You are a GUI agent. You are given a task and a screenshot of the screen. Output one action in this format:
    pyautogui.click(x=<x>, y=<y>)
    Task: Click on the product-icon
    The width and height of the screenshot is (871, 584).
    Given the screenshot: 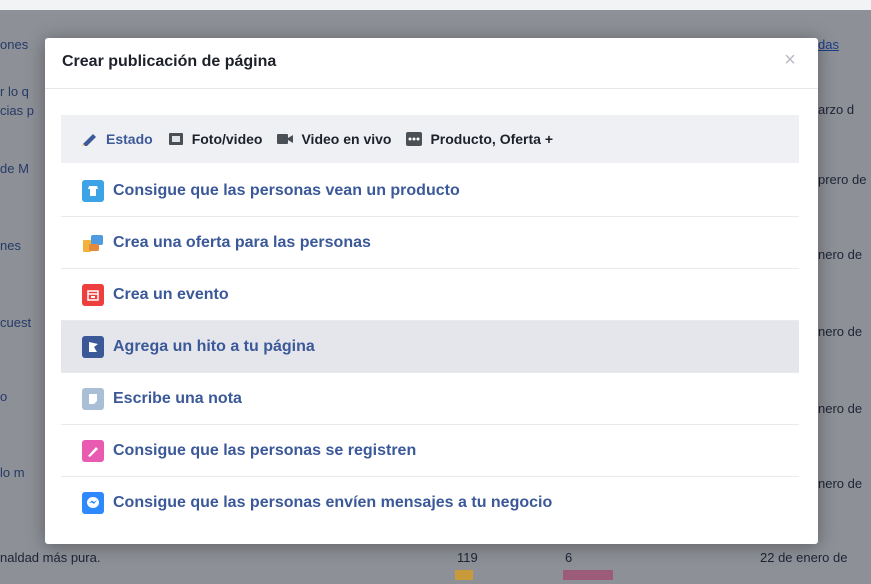 What is the action you would take?
    pyautogui.click(x=93, y=190)
    